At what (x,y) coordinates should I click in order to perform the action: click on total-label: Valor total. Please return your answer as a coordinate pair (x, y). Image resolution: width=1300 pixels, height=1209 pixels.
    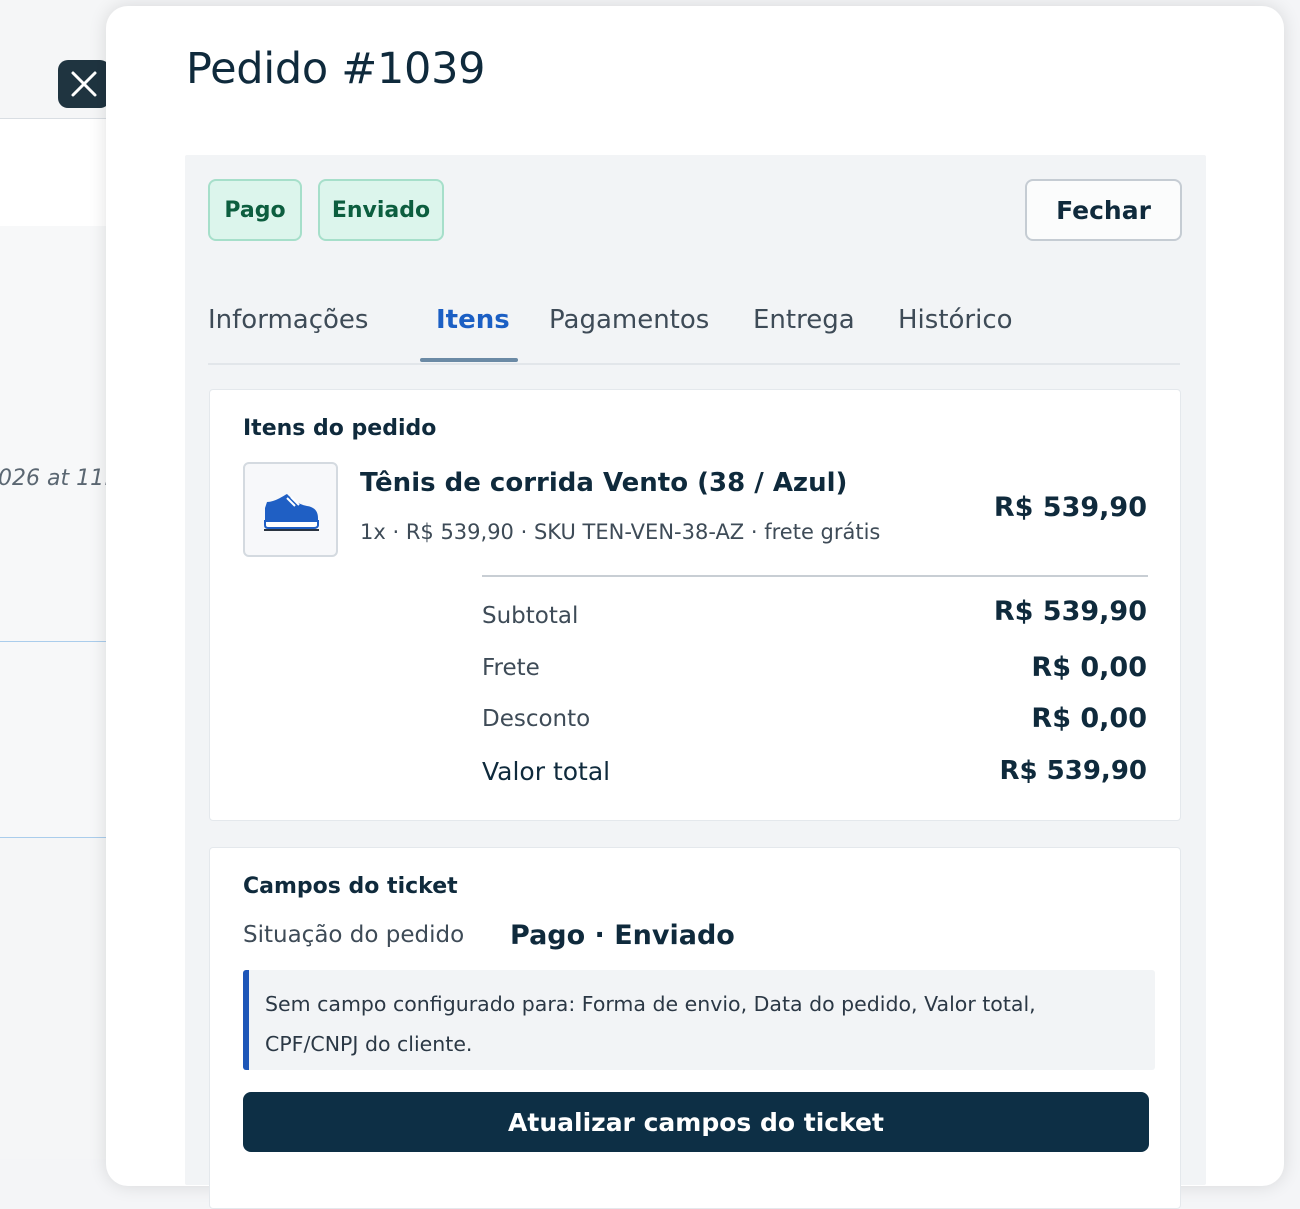
    Looking at the image, I should click on (546, 771).